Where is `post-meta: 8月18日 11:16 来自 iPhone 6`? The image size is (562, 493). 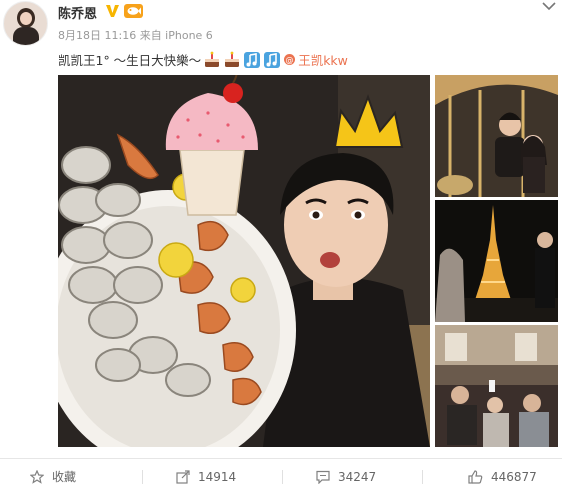 post-meta: 8月18日 11:16 来自 iPhone 6 is located at coordinates (135, 35).